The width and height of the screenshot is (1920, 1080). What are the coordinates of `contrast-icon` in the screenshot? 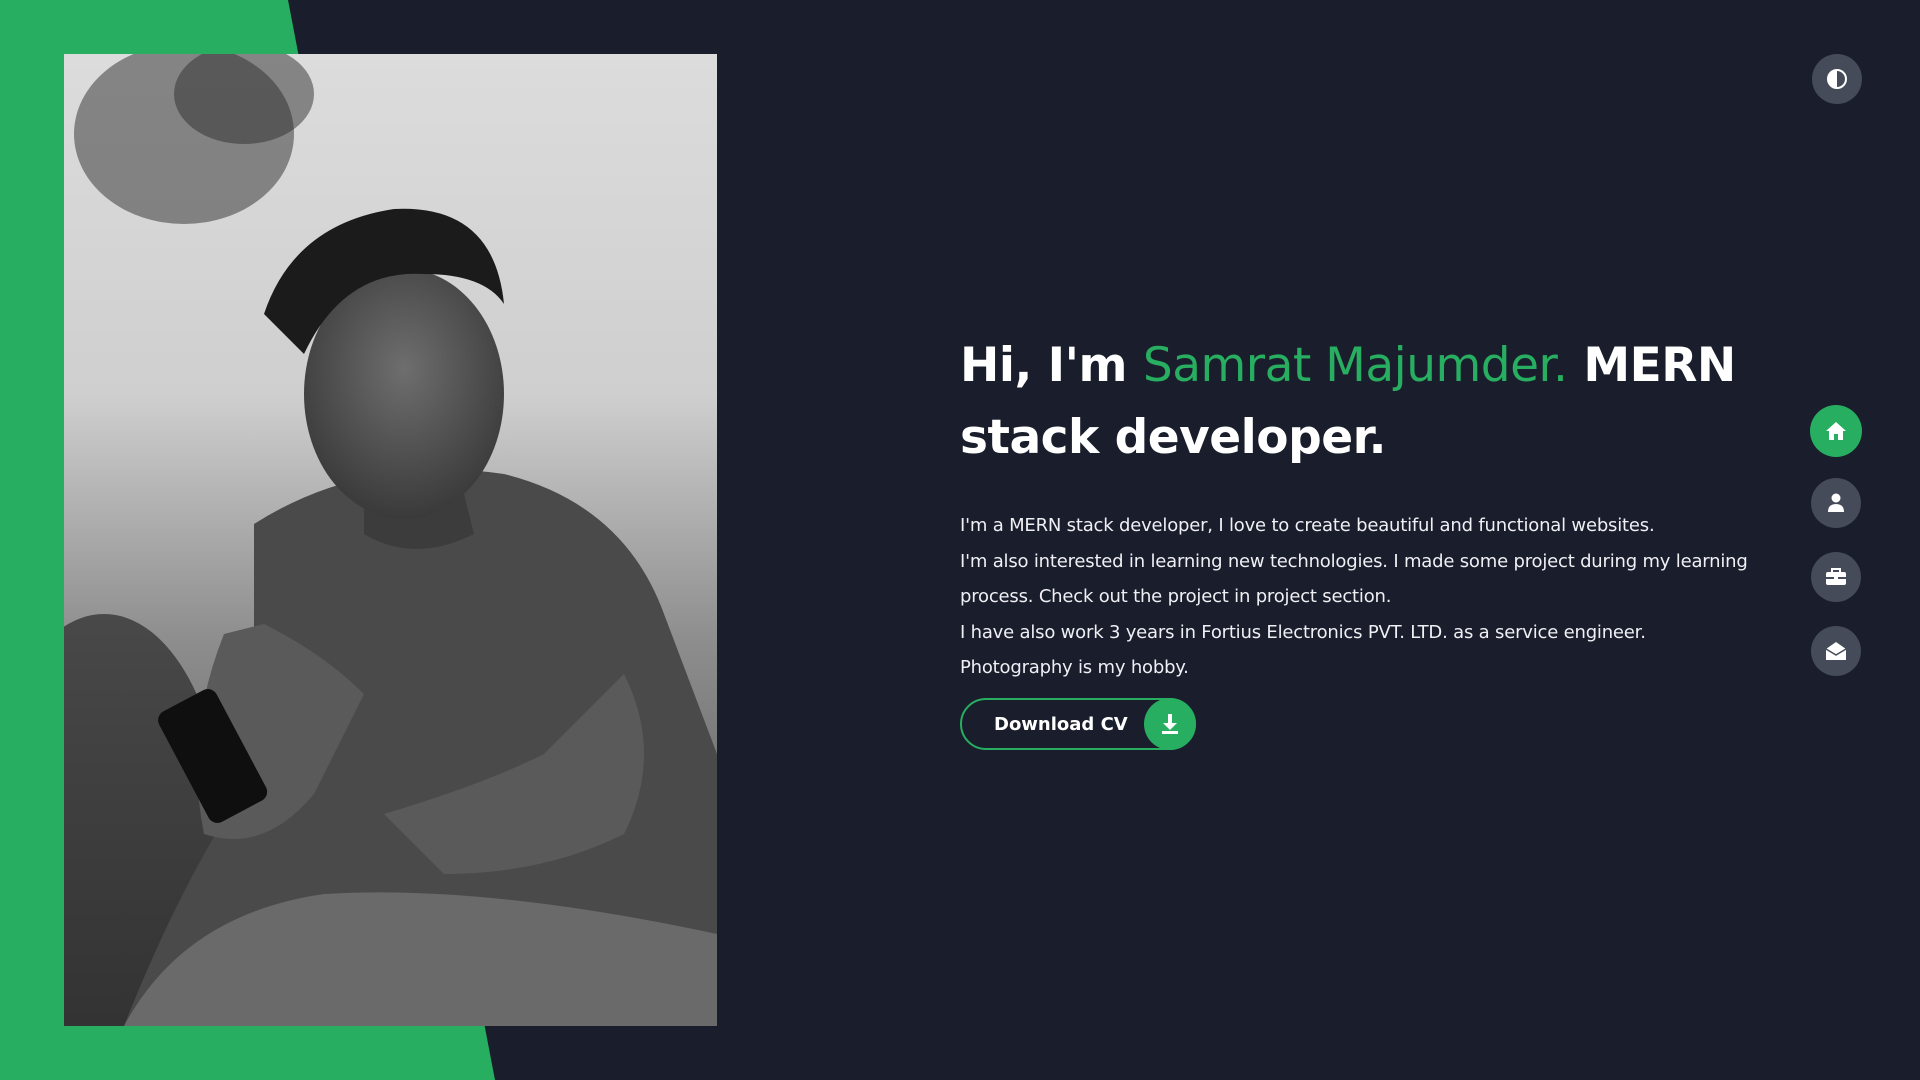 It's located at (1837, 79).